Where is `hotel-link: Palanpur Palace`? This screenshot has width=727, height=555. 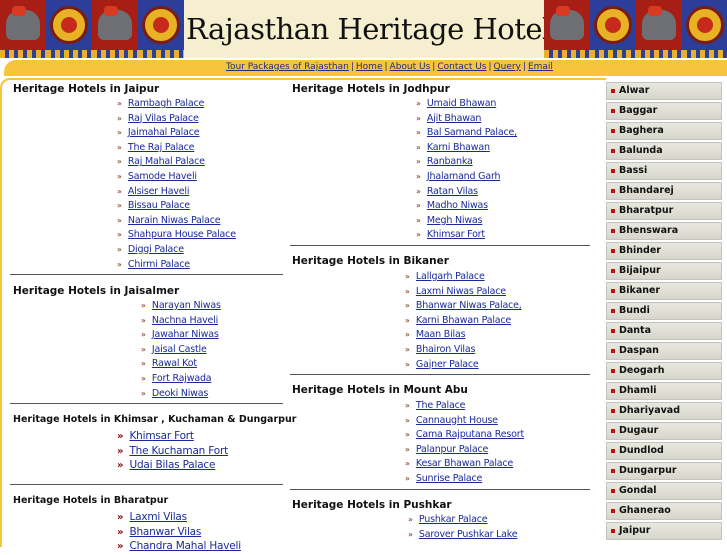
hotel-link: Palanpur Palace is located at coordinates (452, 449).